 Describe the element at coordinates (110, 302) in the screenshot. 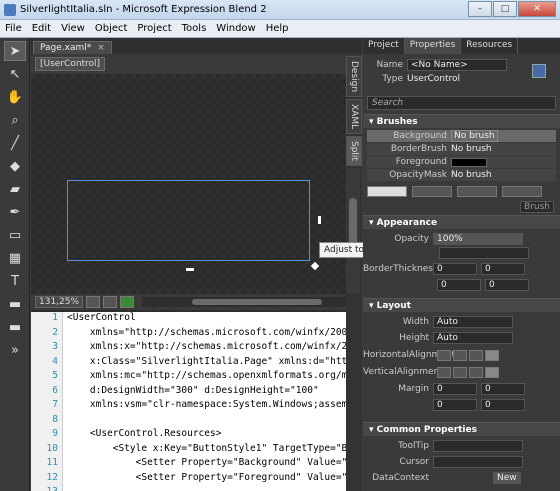

I see `snap-grid-icon` at that location.